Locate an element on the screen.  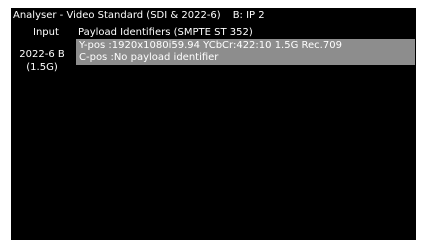
window-title: Analyser - Video Standard (SDI & 2022-6) is located at coordinates (117, 15).